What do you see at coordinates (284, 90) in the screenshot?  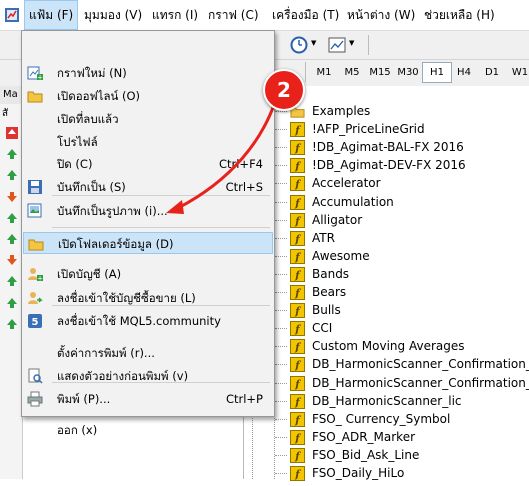 I see `step-badge: 2` at bounding box center [284, 90].